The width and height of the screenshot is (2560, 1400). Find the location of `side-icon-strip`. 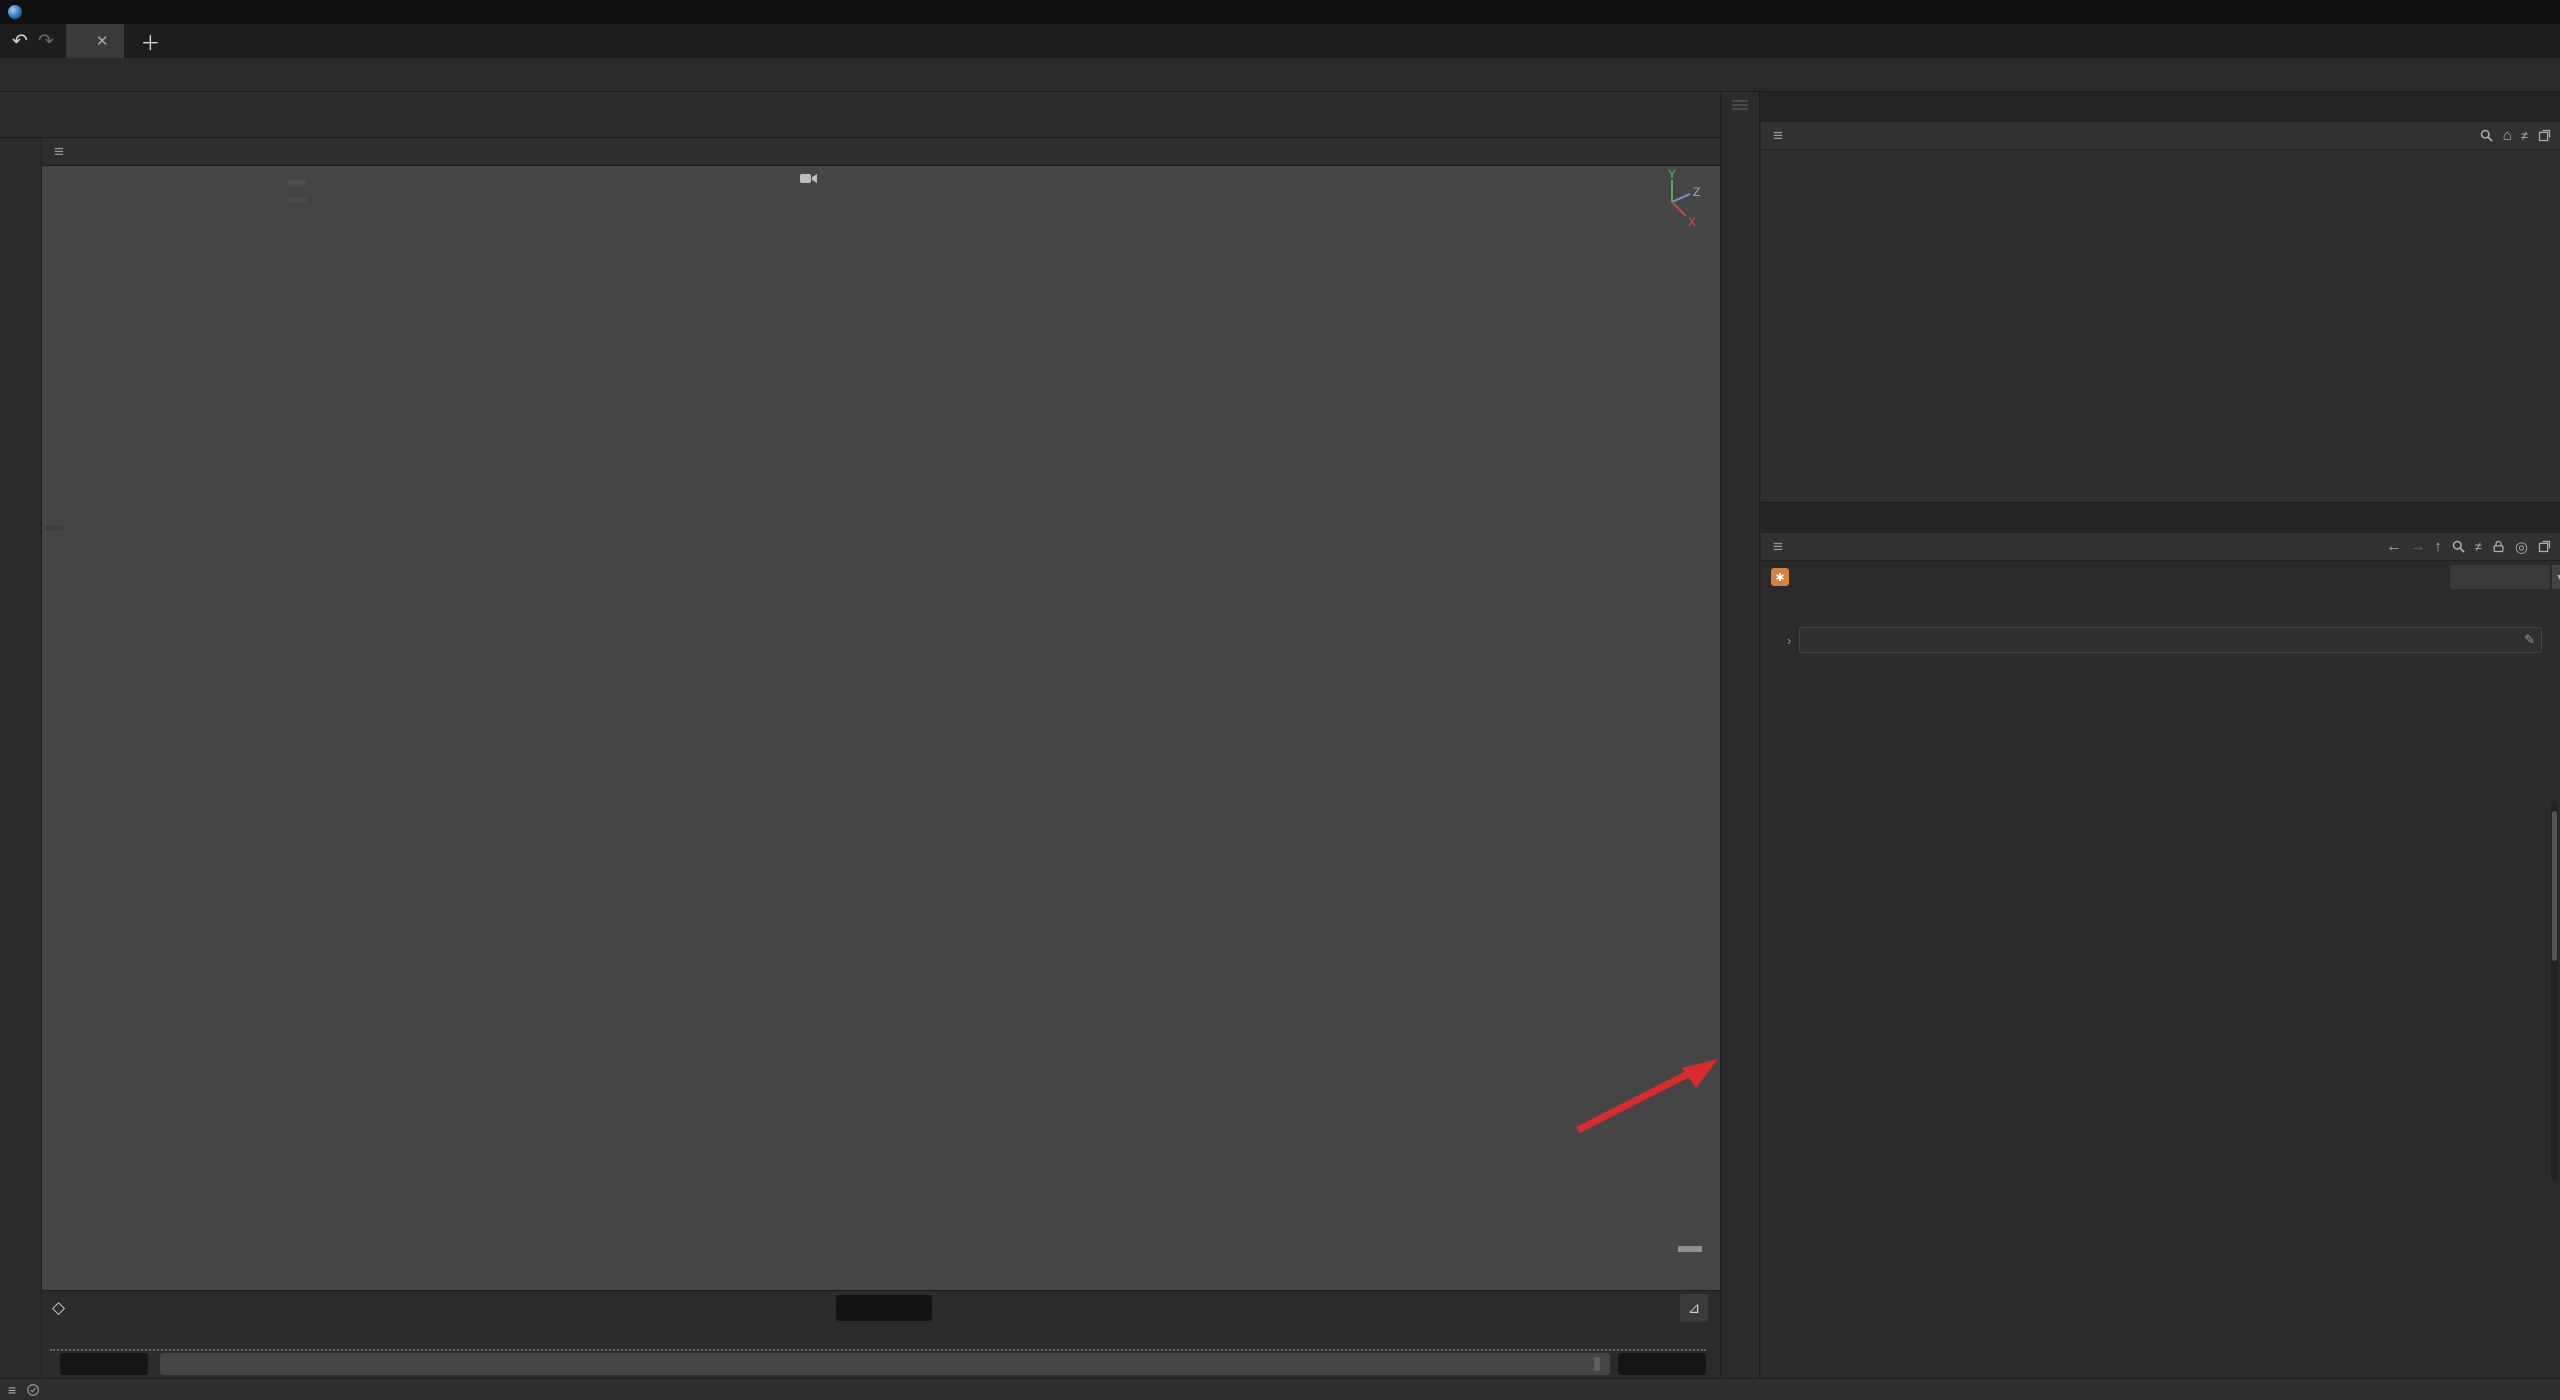

side-icon-strip is located at coordinates (1740, 735).